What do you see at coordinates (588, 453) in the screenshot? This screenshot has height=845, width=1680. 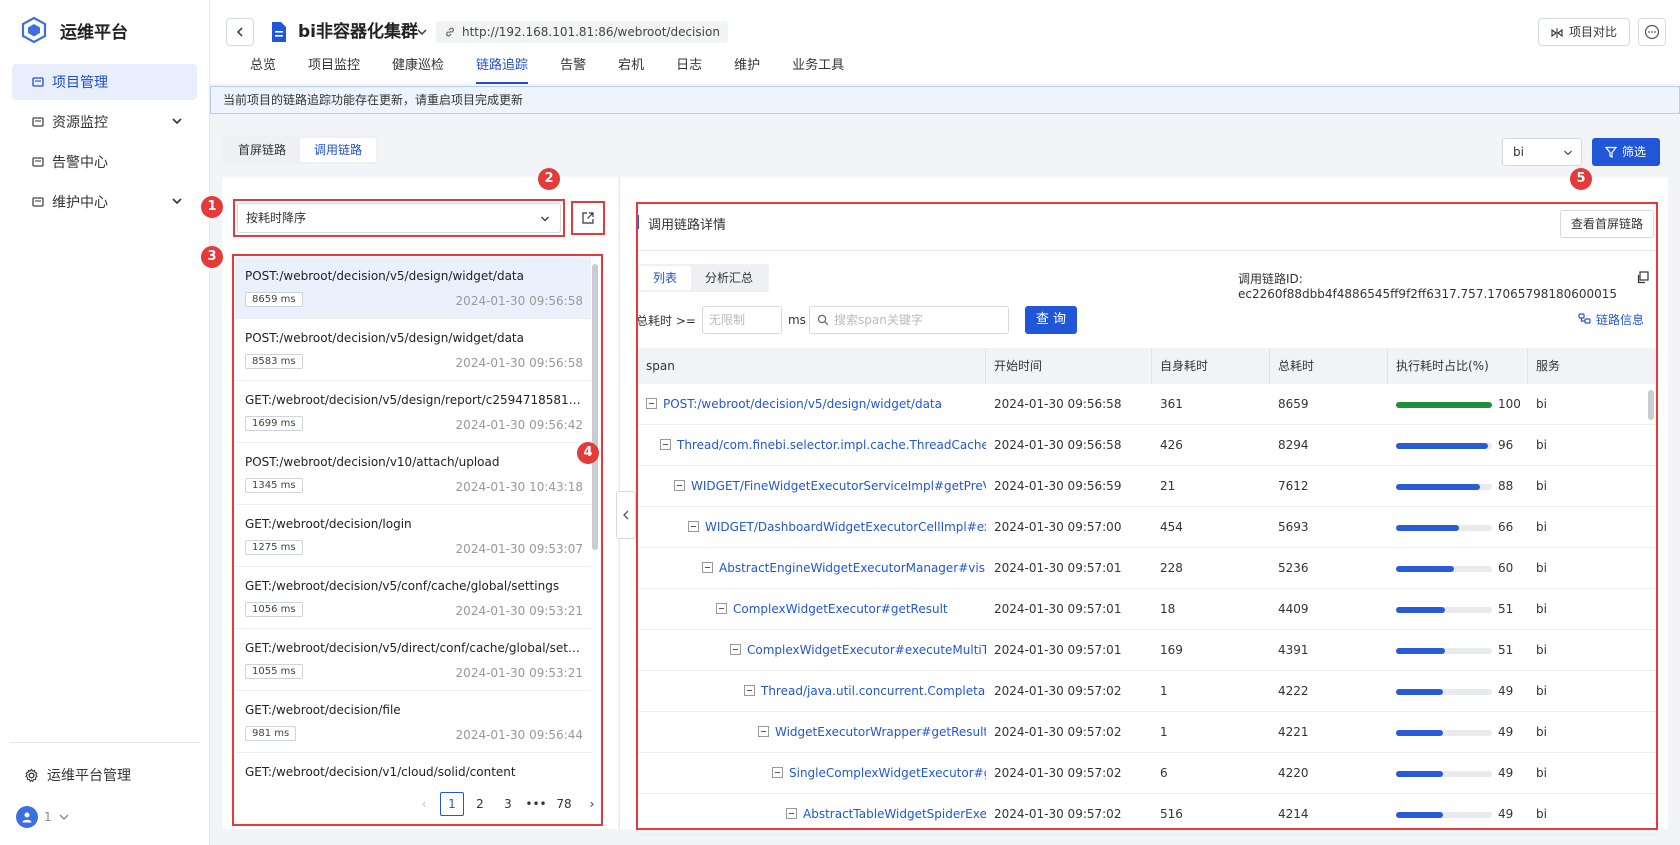 I see `annotation-badge-4: 4` at bounding box center [588, 453].